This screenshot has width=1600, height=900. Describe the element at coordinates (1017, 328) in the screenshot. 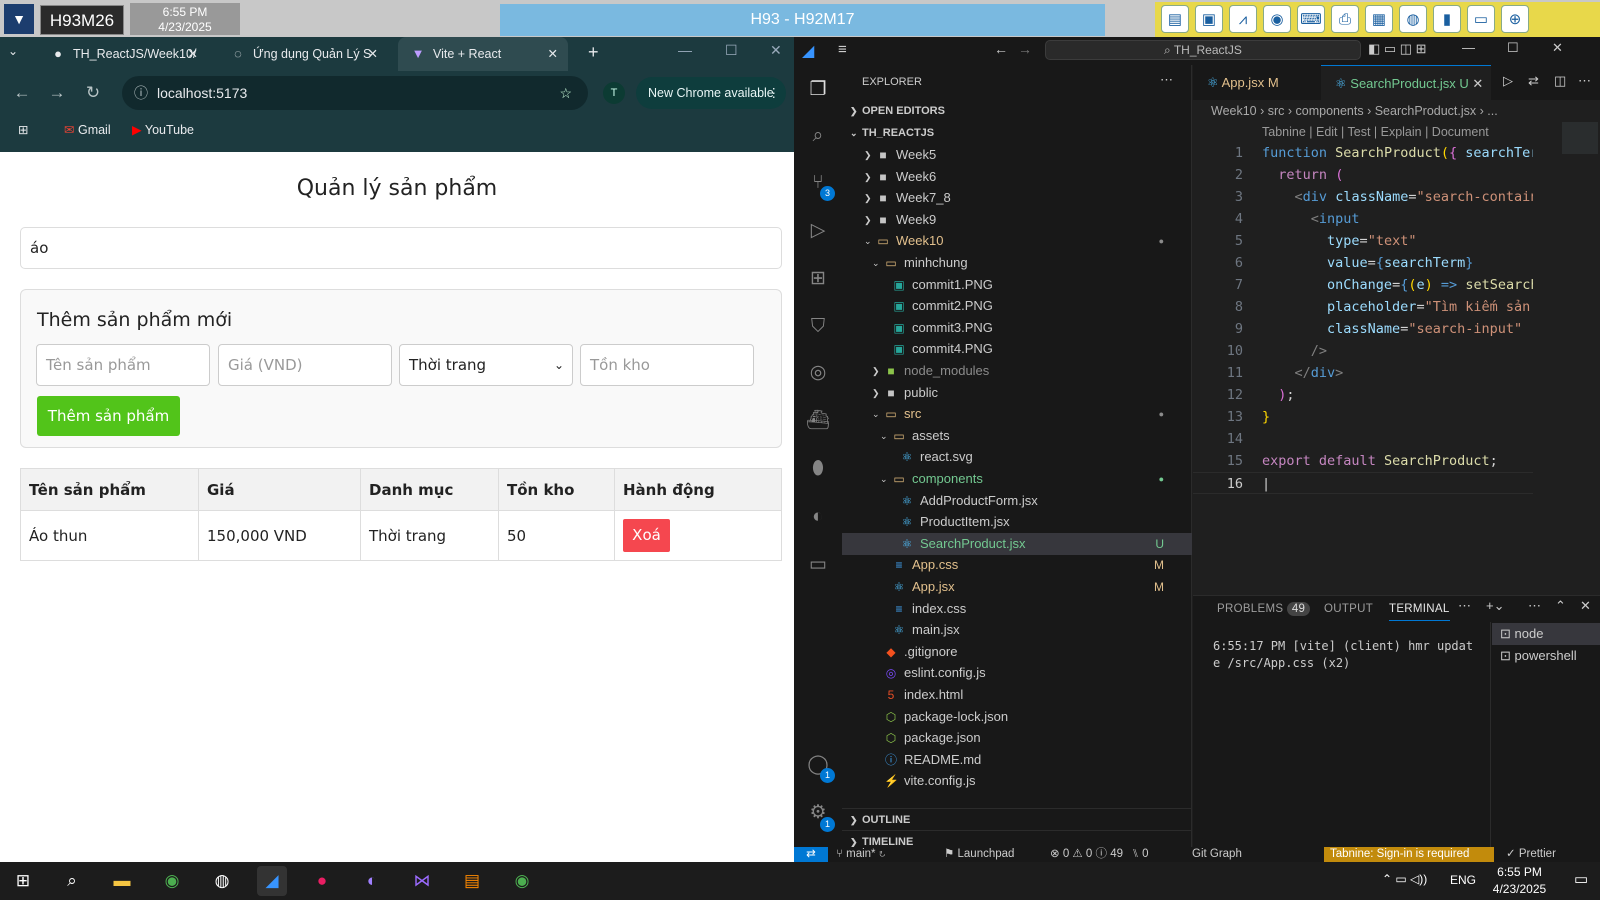

I see `tree-item: ▣ commit3.PNG` at that location.